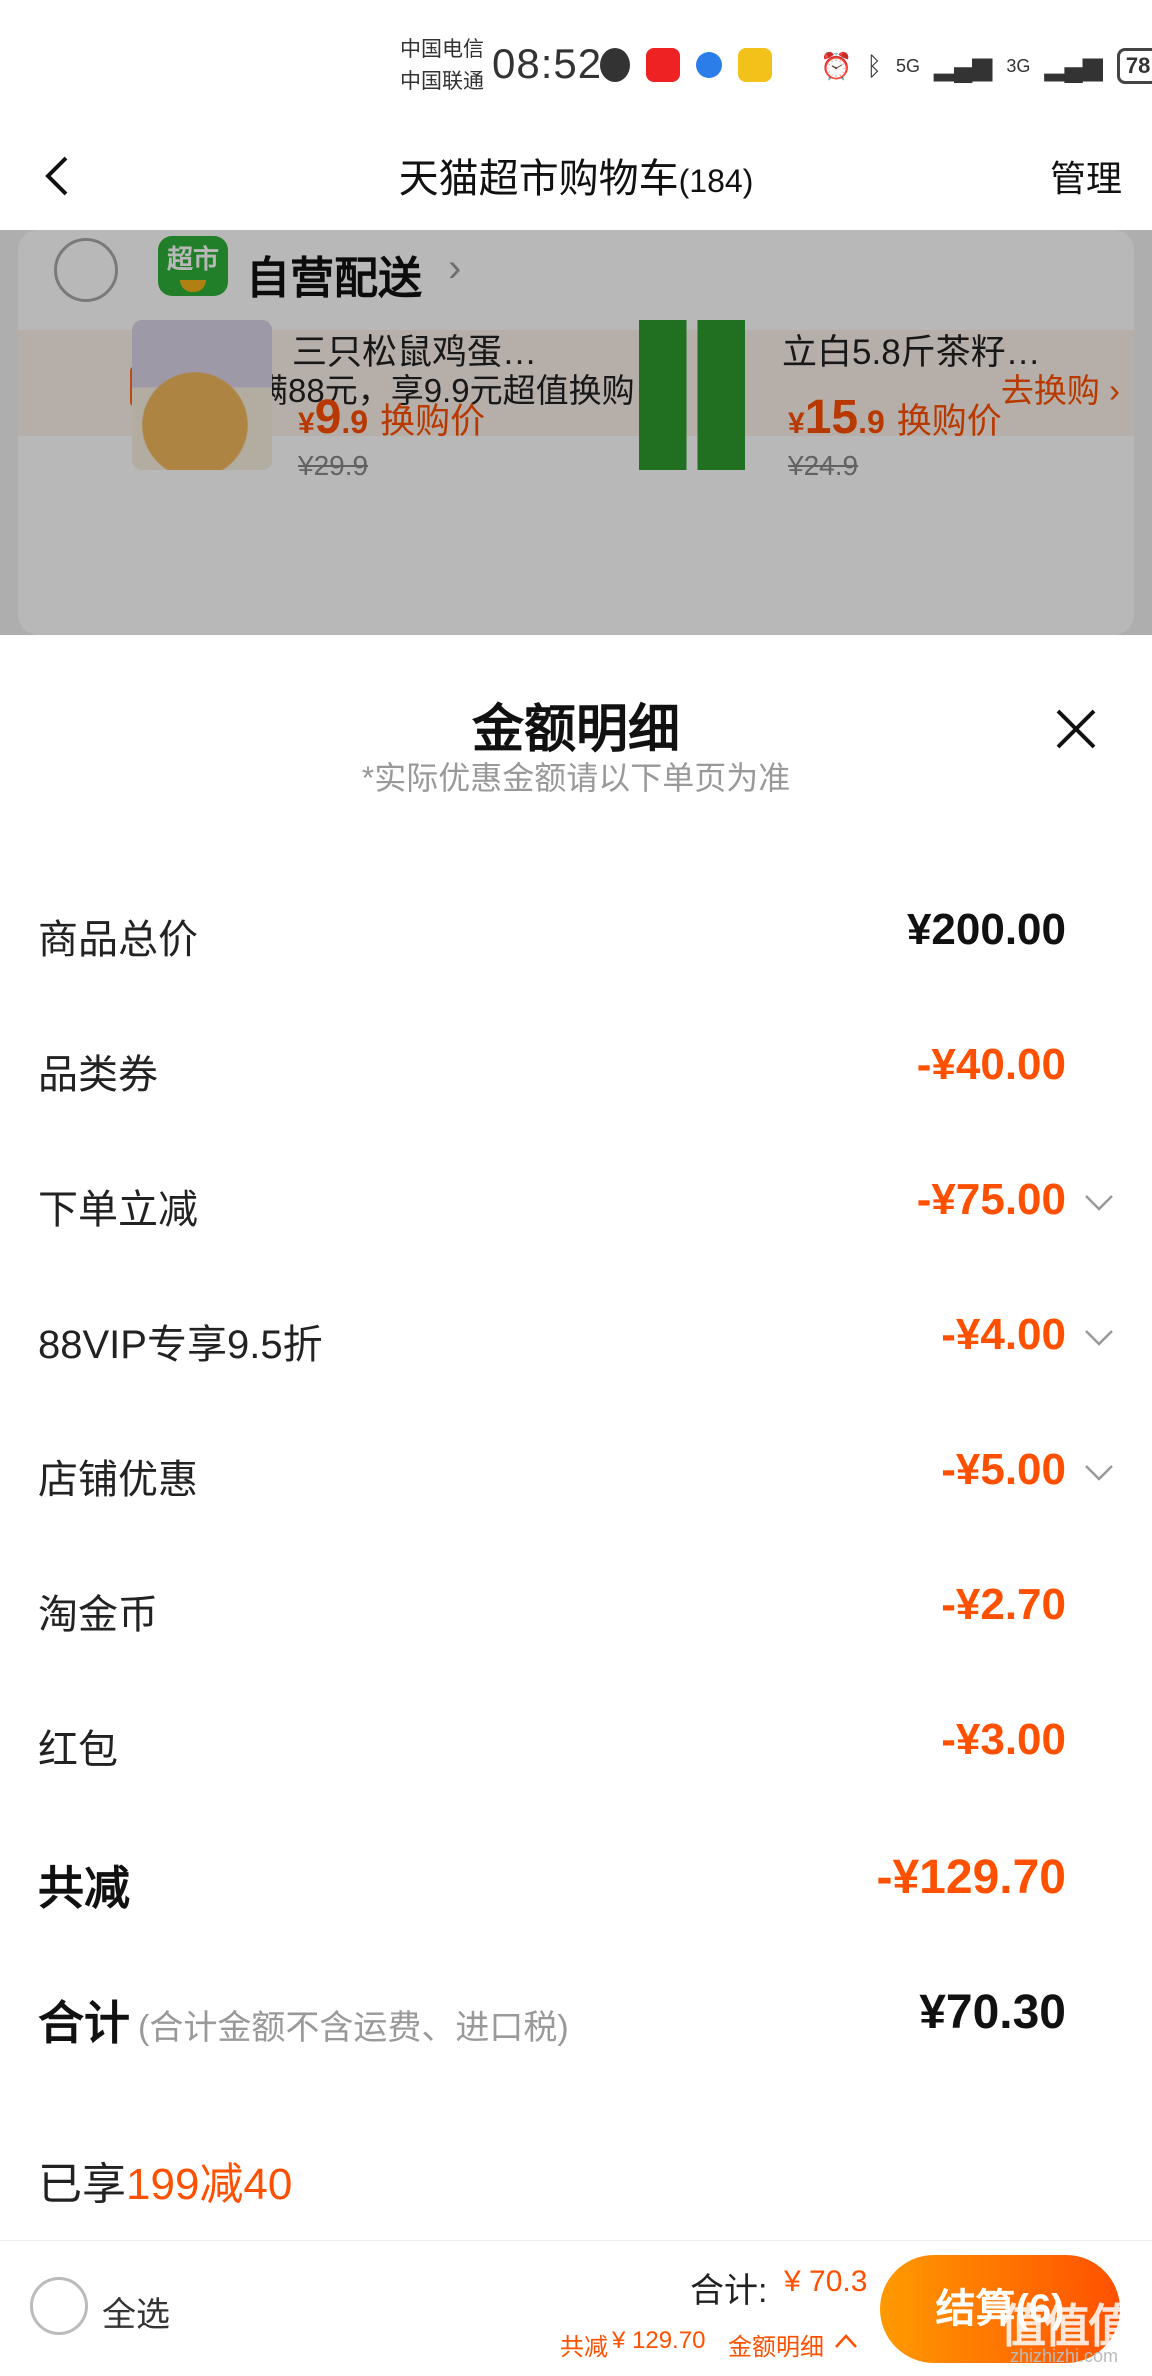 The width and height of the screenshot is (1152, 2376). I want to click on notification-icons, so click(686, 65).